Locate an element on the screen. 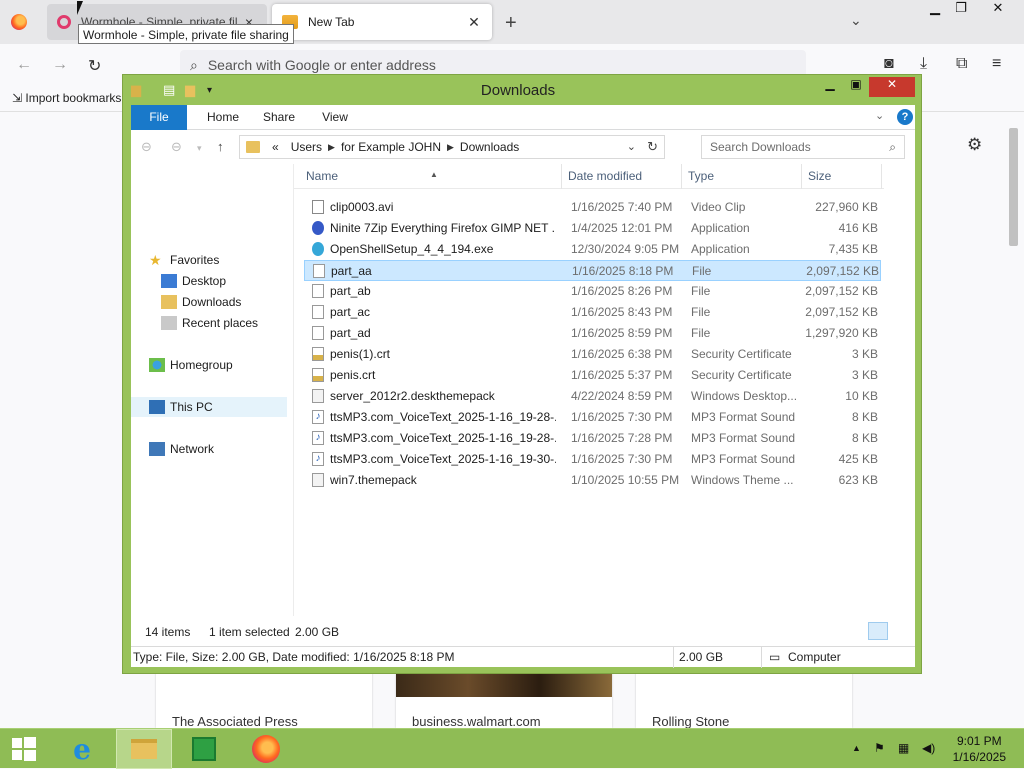 Image resolution: width=1024 pixels, height=769 pixels. back-arrow-icon: ← is located at coordinates (24, 65).